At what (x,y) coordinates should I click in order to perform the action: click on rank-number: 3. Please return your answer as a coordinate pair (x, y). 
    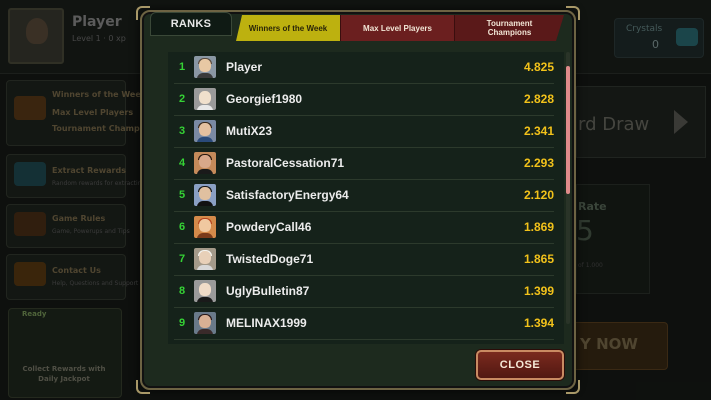
    Looking at the image, I should click on (182, 131).